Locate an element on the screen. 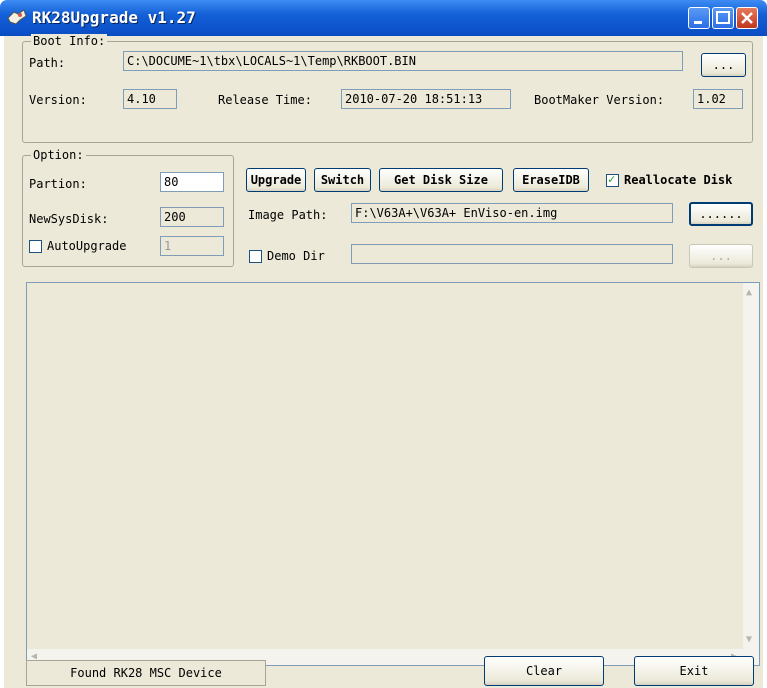 This screenshot has height=688, width=767. partion-label: Partion: is located at coordinates (58, 184).